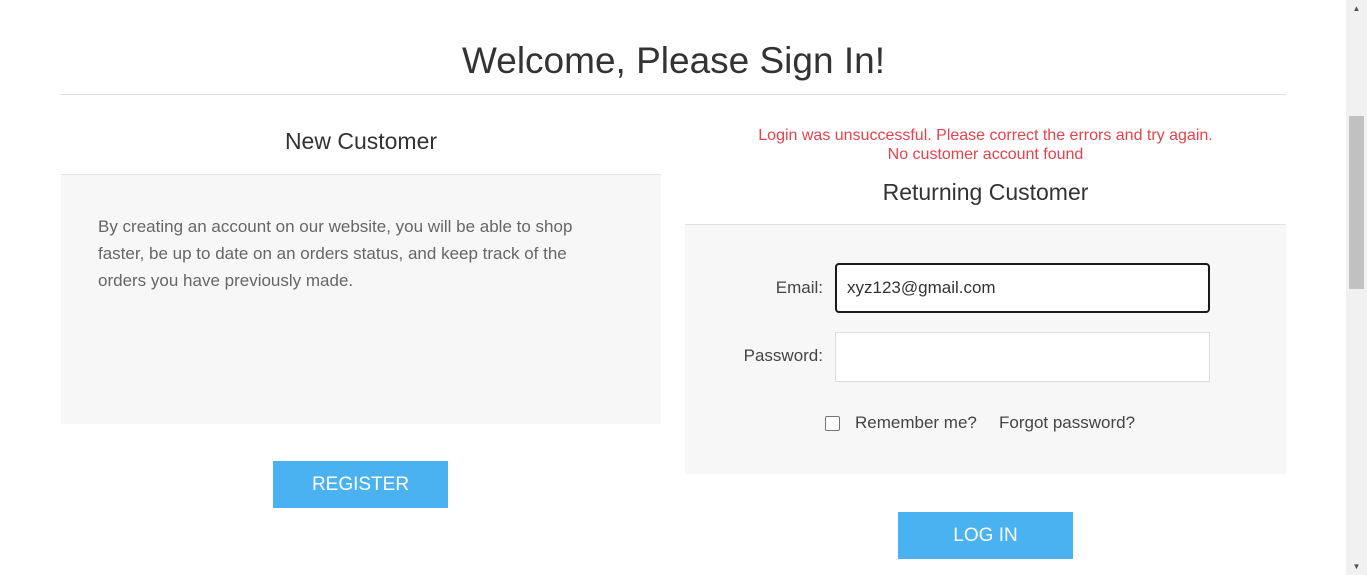 This screenshot has width=1367, height=575. I want to click on email-label: Email:, so click(799, 287).